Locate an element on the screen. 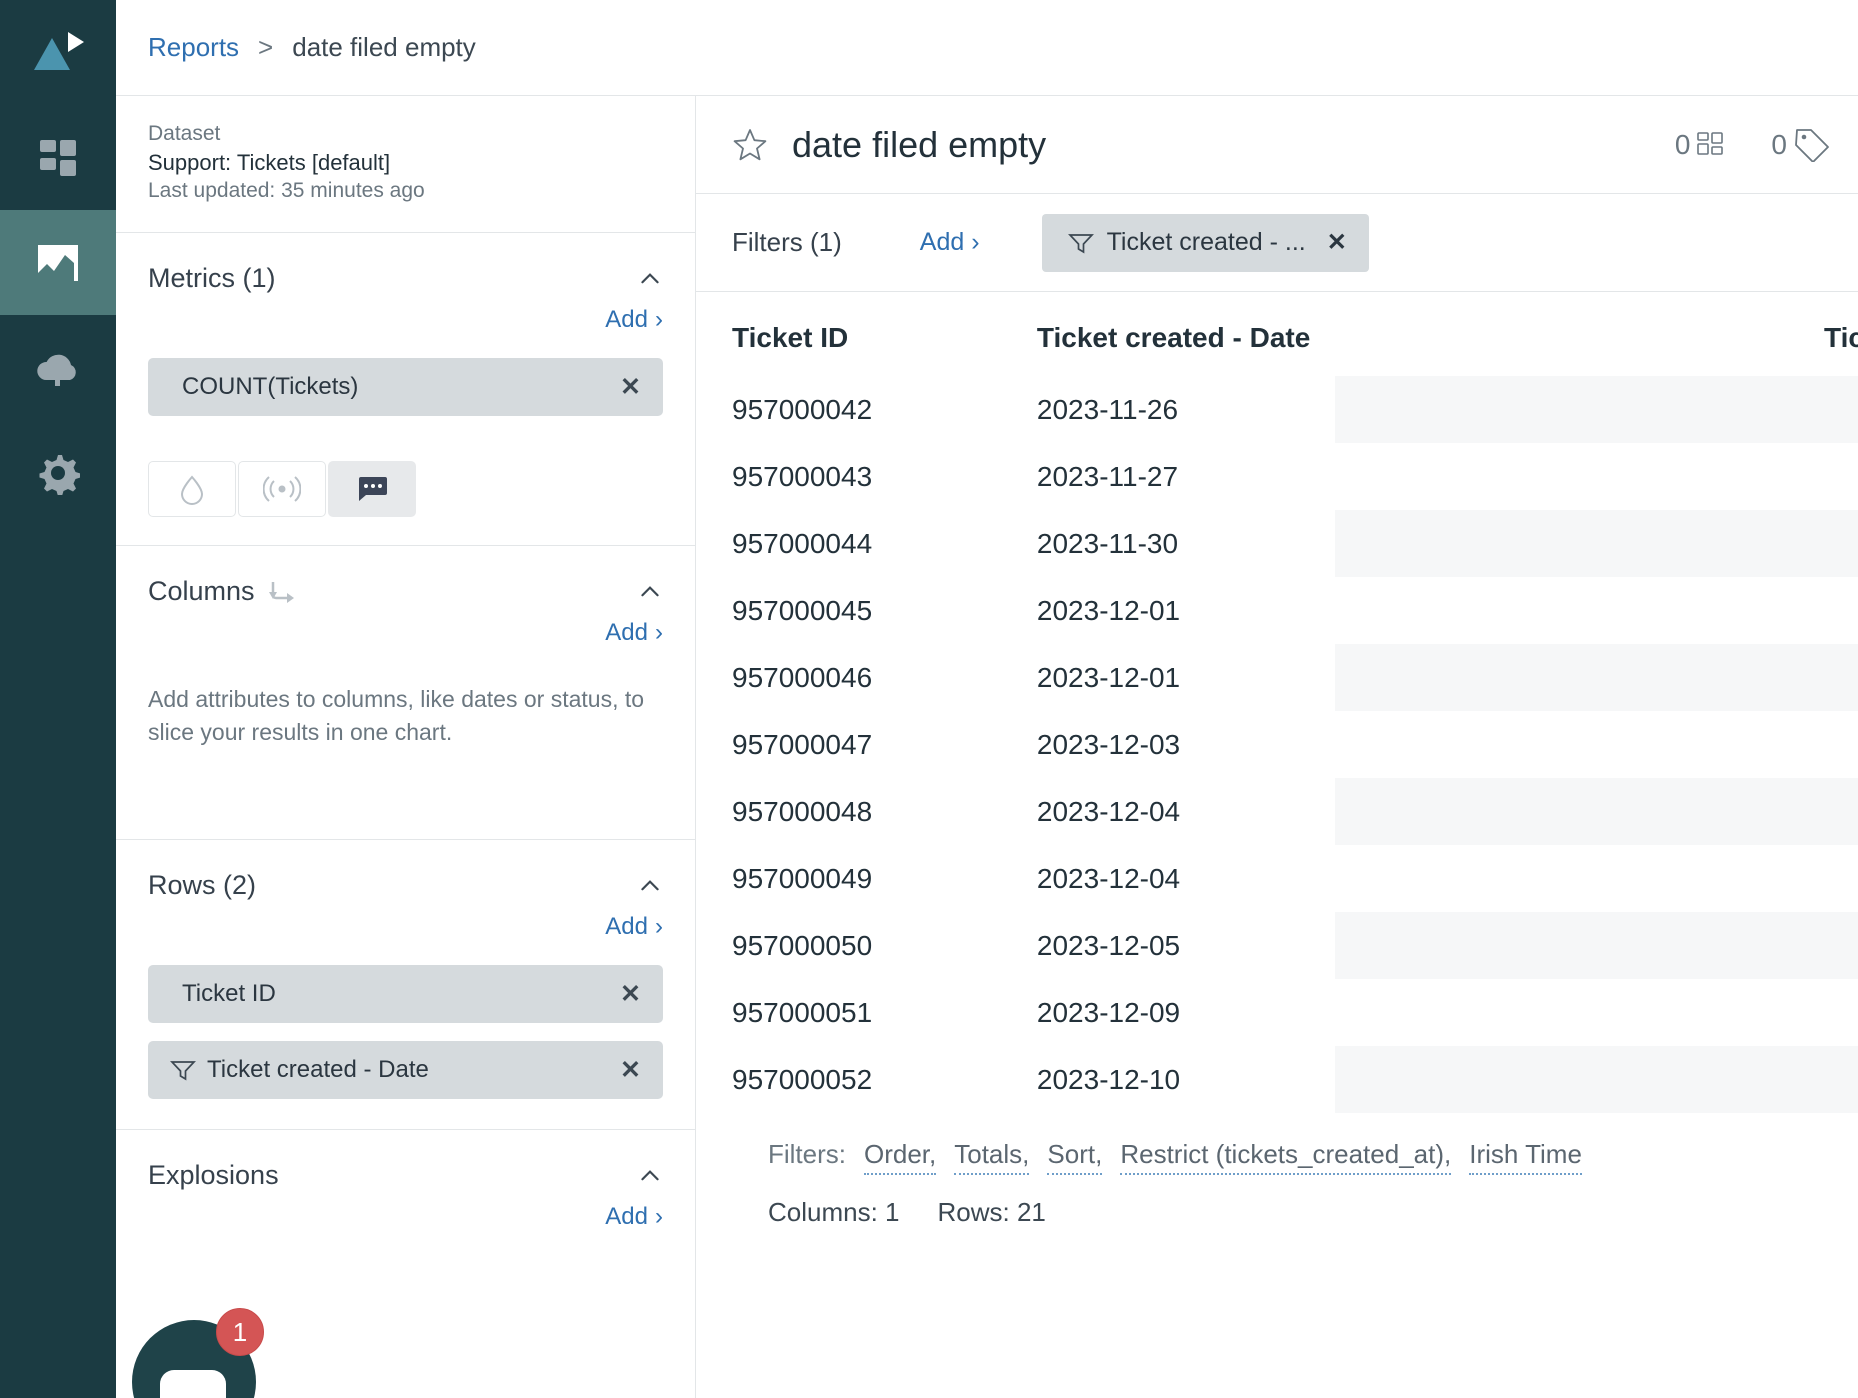 This screenshot has width=1858, height=1398. table-row: 957000047 2023-12-03 1 is located at coordinates (1295, 744).